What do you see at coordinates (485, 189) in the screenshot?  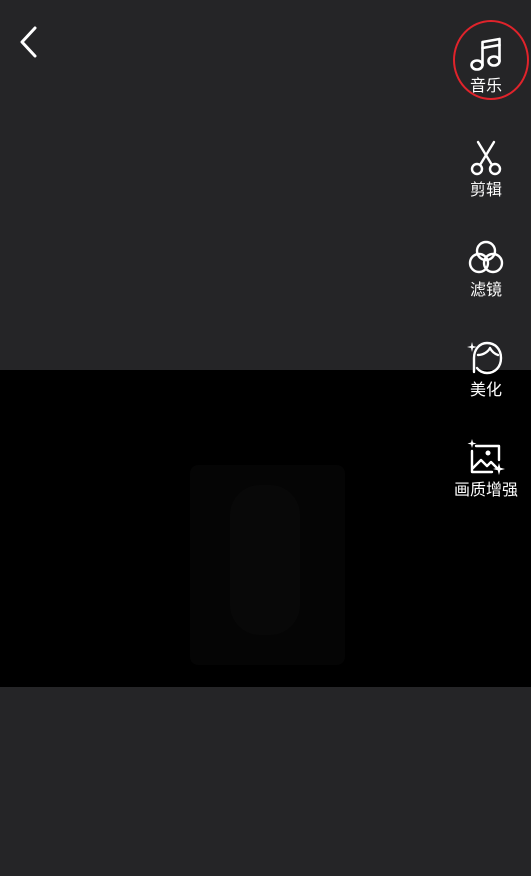 I see `edit-label: 剪辑` at bounding box center [485, 189].